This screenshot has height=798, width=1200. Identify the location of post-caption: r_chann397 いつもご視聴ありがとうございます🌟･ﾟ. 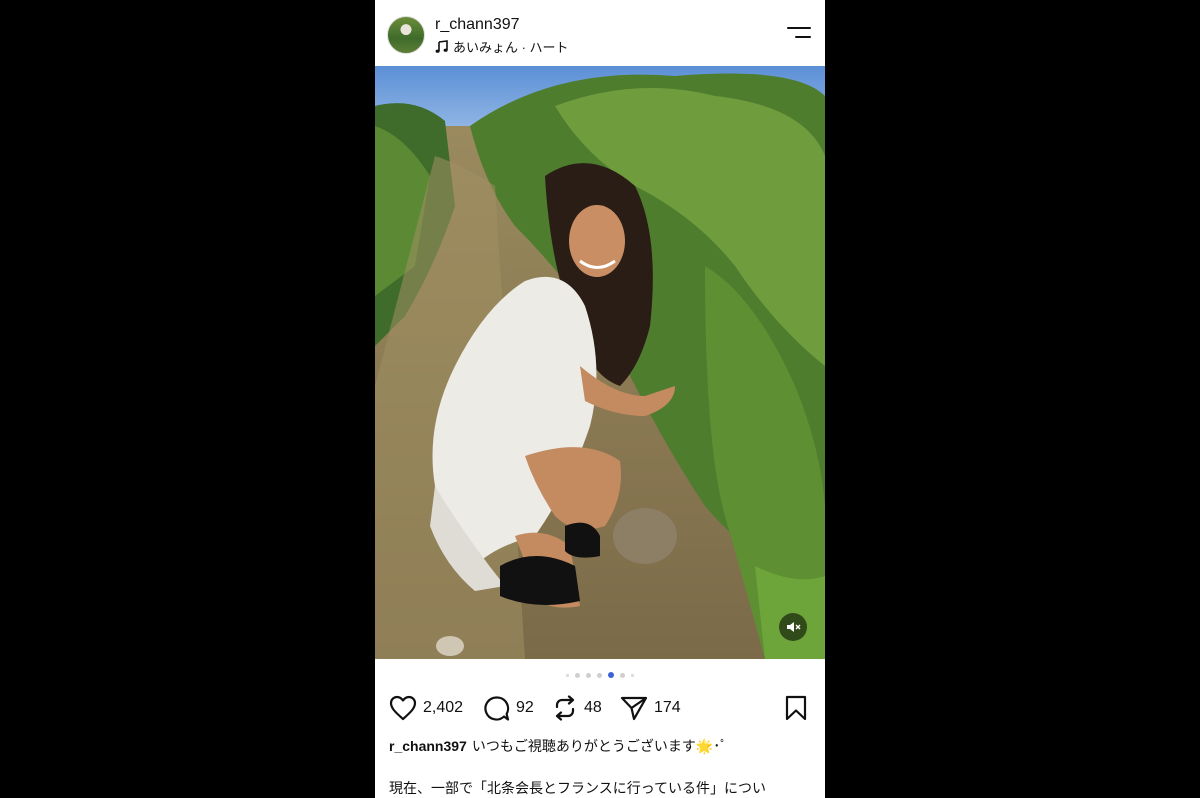
(600, 746).